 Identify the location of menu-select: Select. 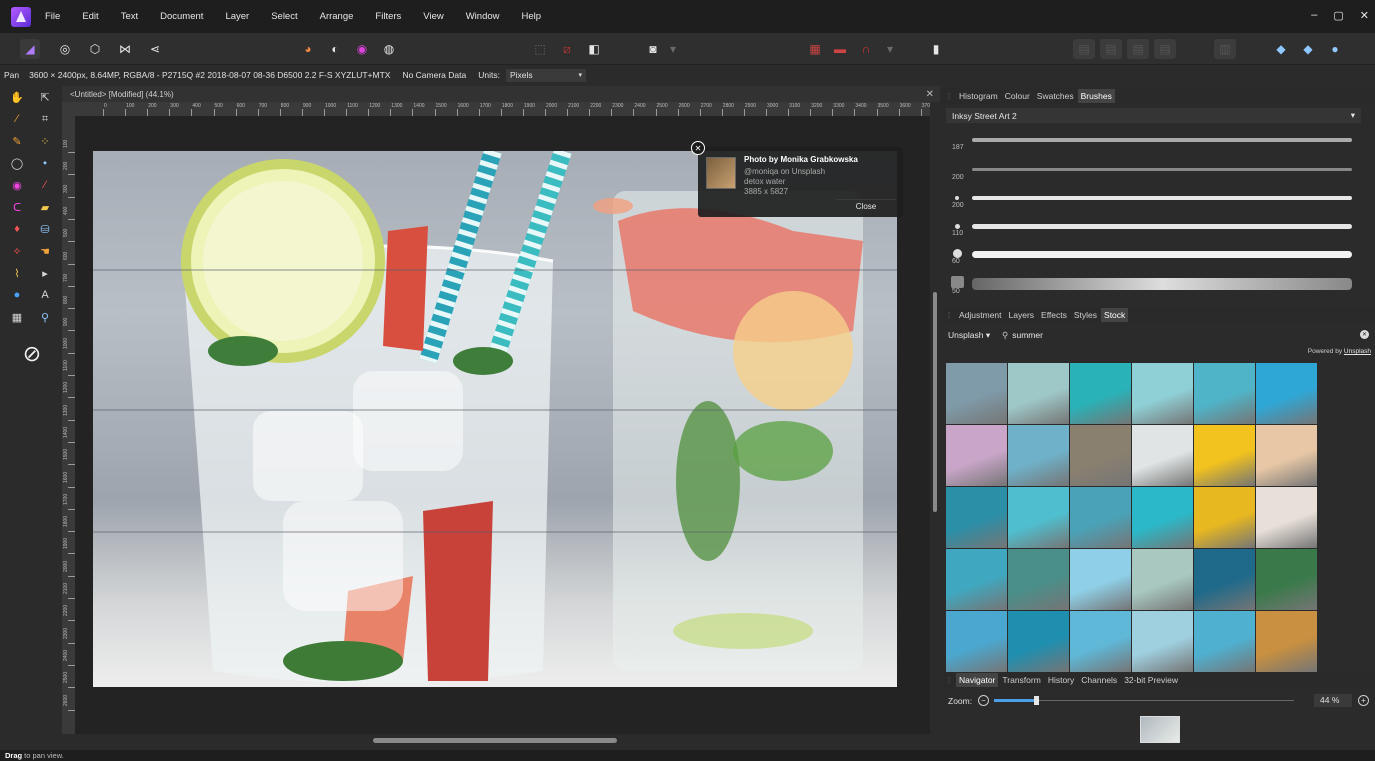
(284, 16).